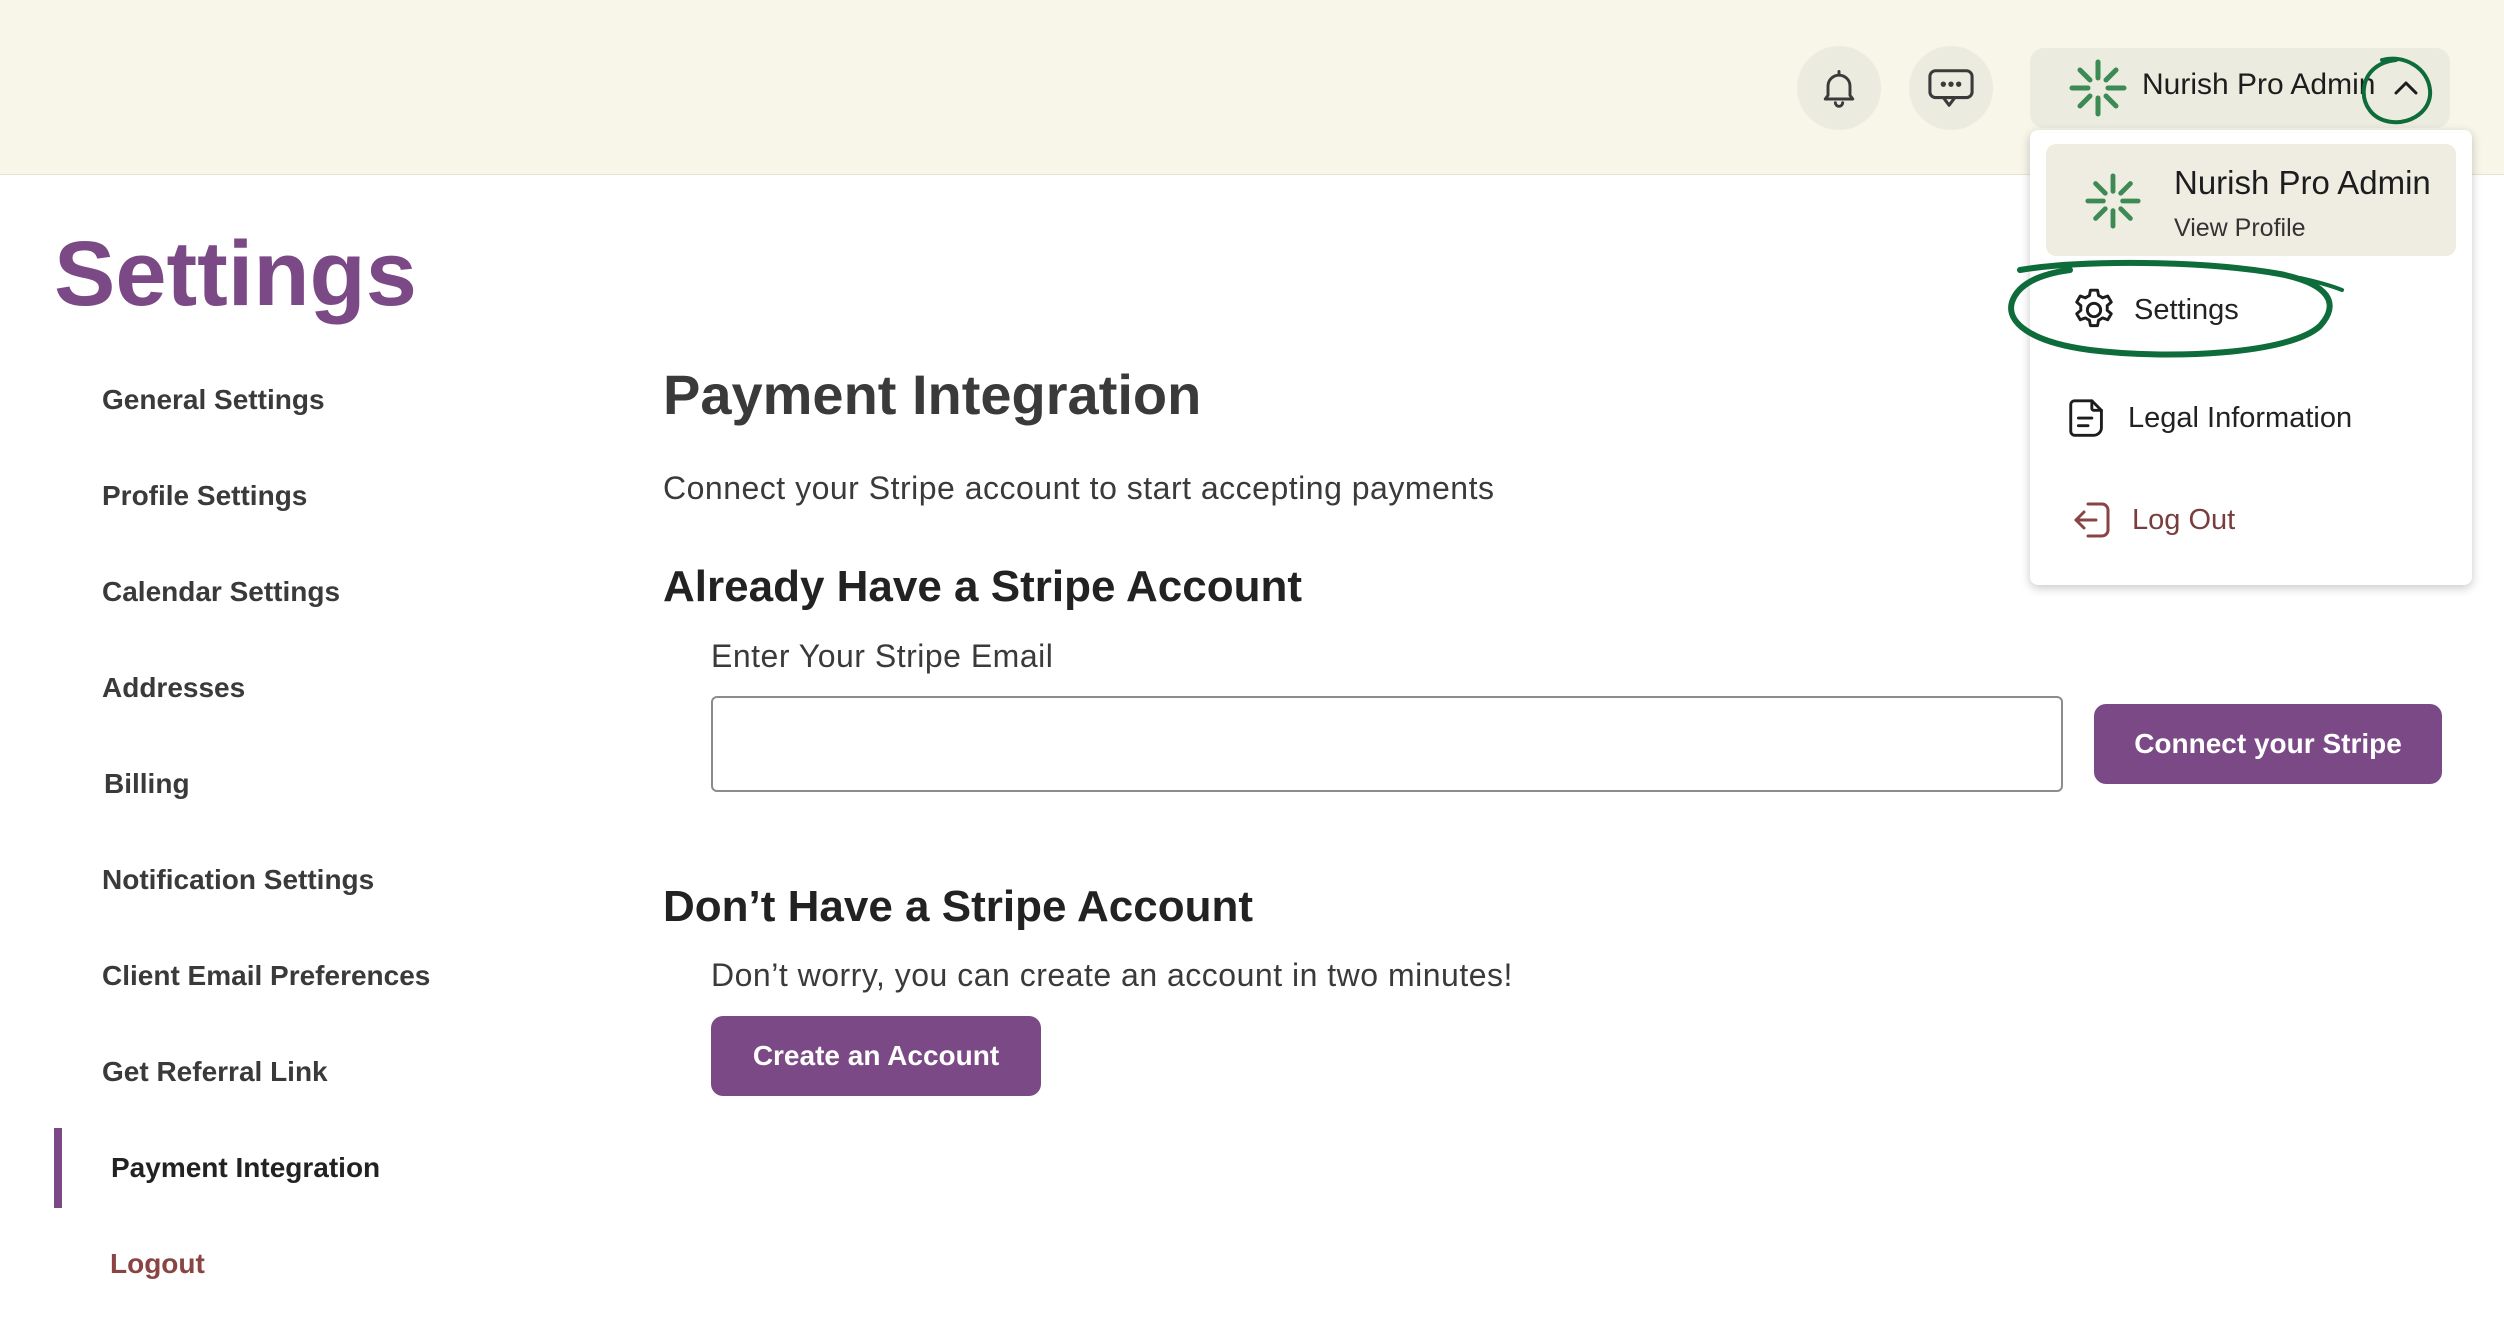 This screenshot has height=1319, width=2504. I want to click on create-account-button: Create an Account, so click(876, 1056).